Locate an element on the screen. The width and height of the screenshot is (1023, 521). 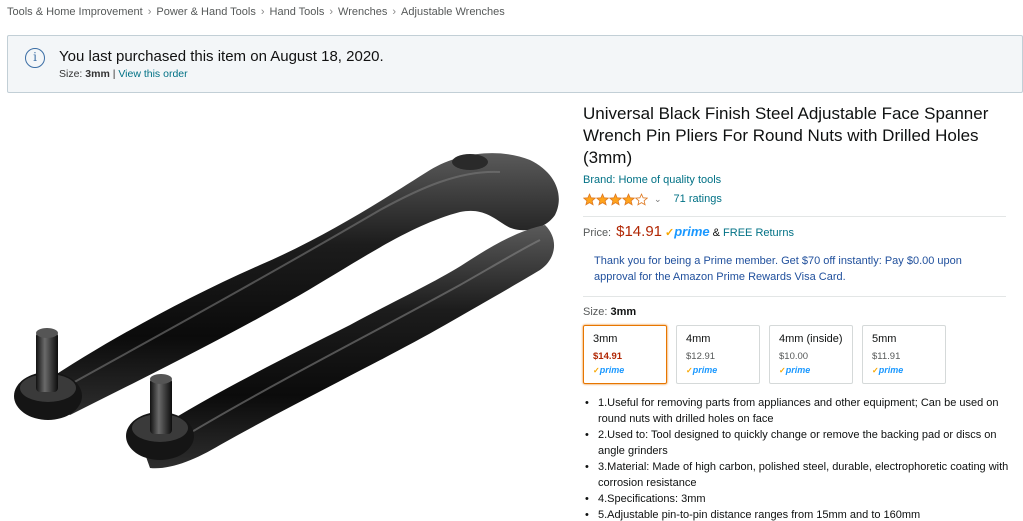
purchase-notice-details: Size: 3mm | View this order is located at coordinates (123, 74).